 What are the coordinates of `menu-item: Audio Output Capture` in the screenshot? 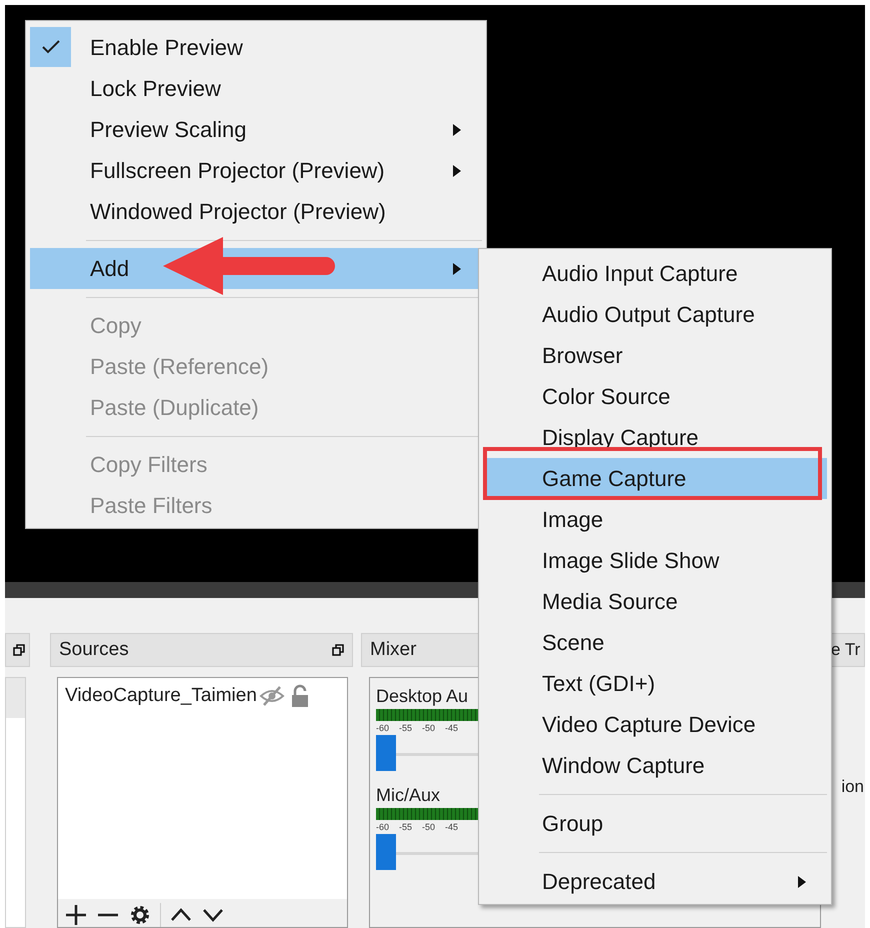 It's located at (655, 314).